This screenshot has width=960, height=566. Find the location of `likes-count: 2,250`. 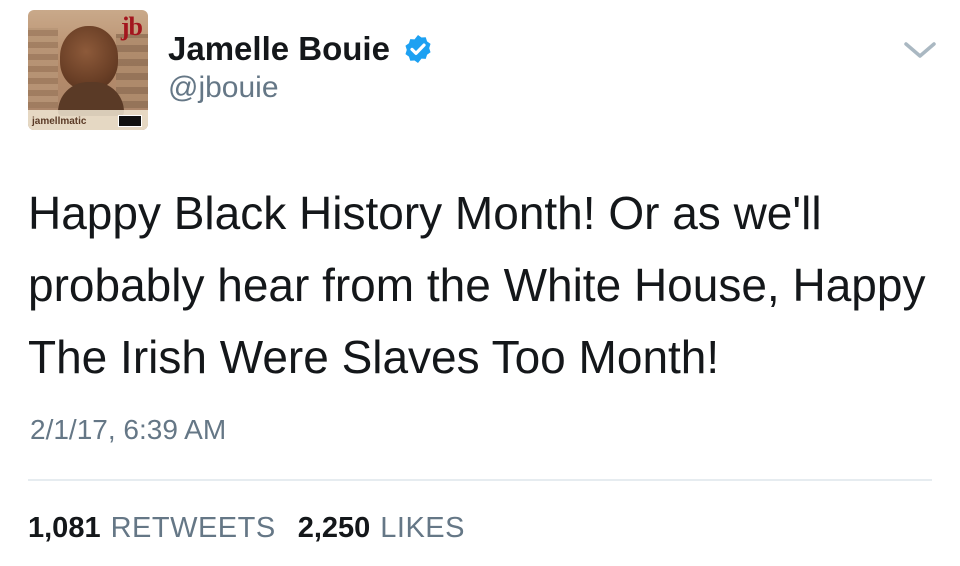

likes-count: 2,250 is located at coordinates (334, 528).